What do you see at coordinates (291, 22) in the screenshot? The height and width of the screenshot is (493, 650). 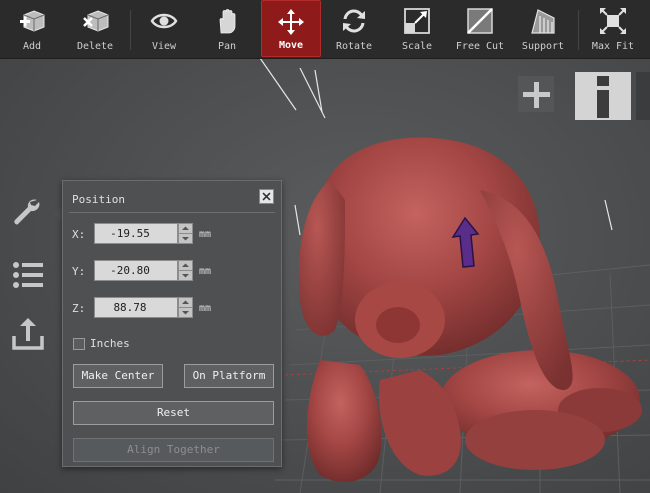 I see `move-arrows-icon` at bounding box center [291, 22].